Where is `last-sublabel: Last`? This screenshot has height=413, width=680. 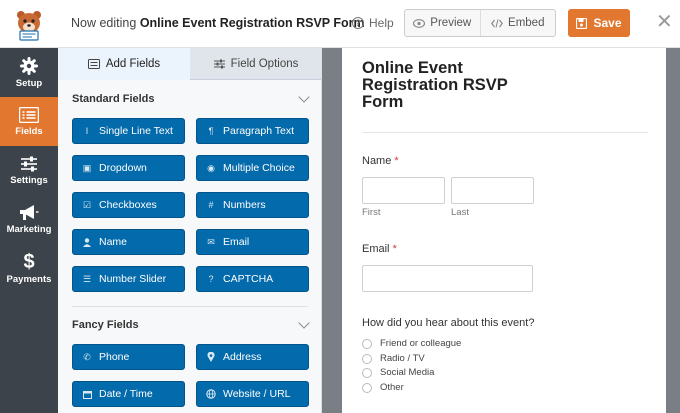
last-sublabel: Last is located at coordinates (460, 212).